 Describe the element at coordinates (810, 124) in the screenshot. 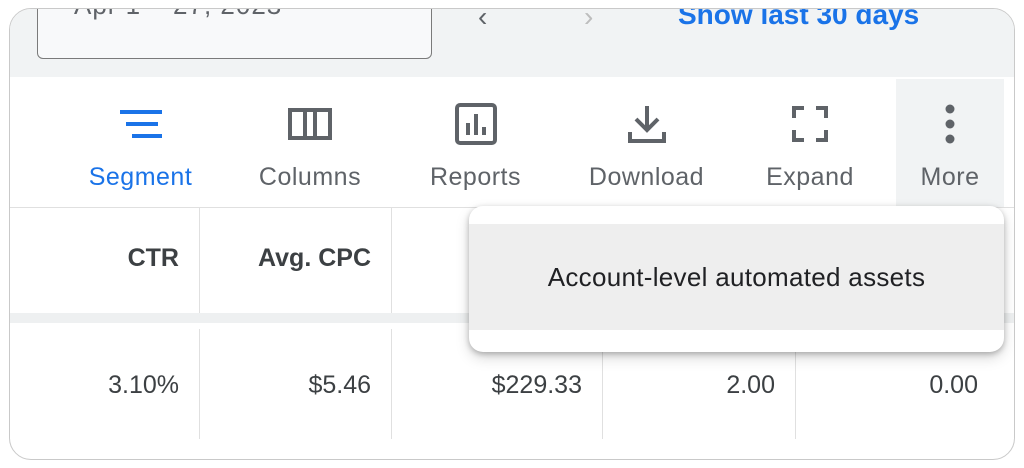

I see `expand-icon` at that location.